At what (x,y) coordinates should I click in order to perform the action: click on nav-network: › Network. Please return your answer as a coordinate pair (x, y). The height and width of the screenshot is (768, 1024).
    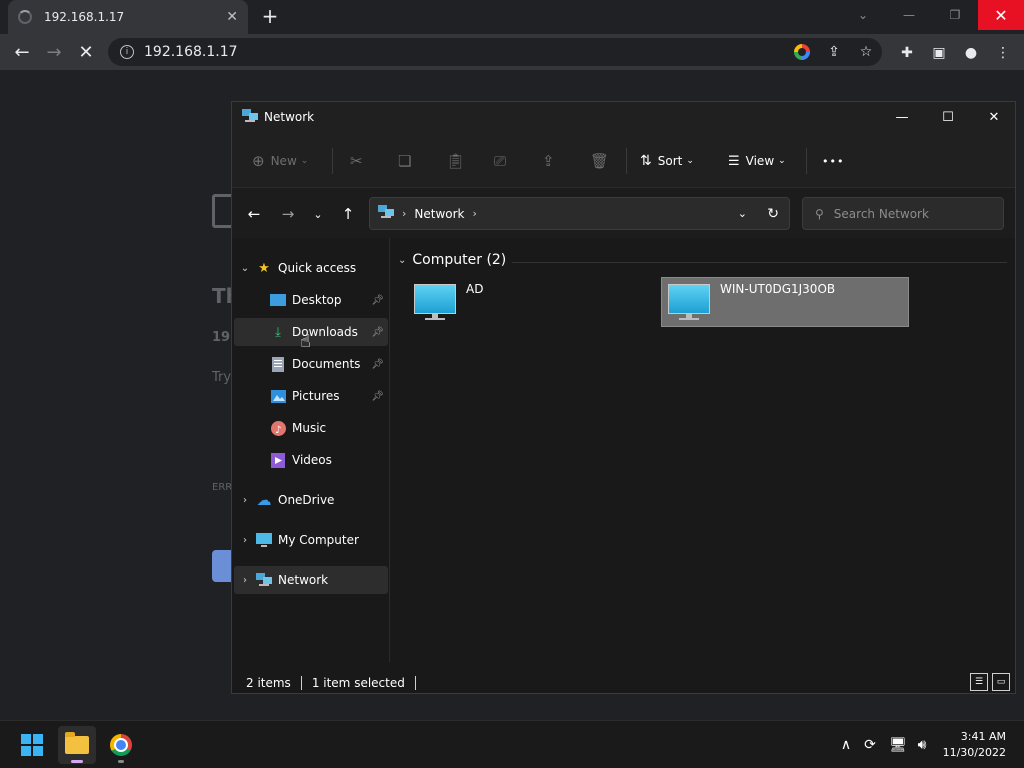
    Looking at the image, I should click on (311, 580).